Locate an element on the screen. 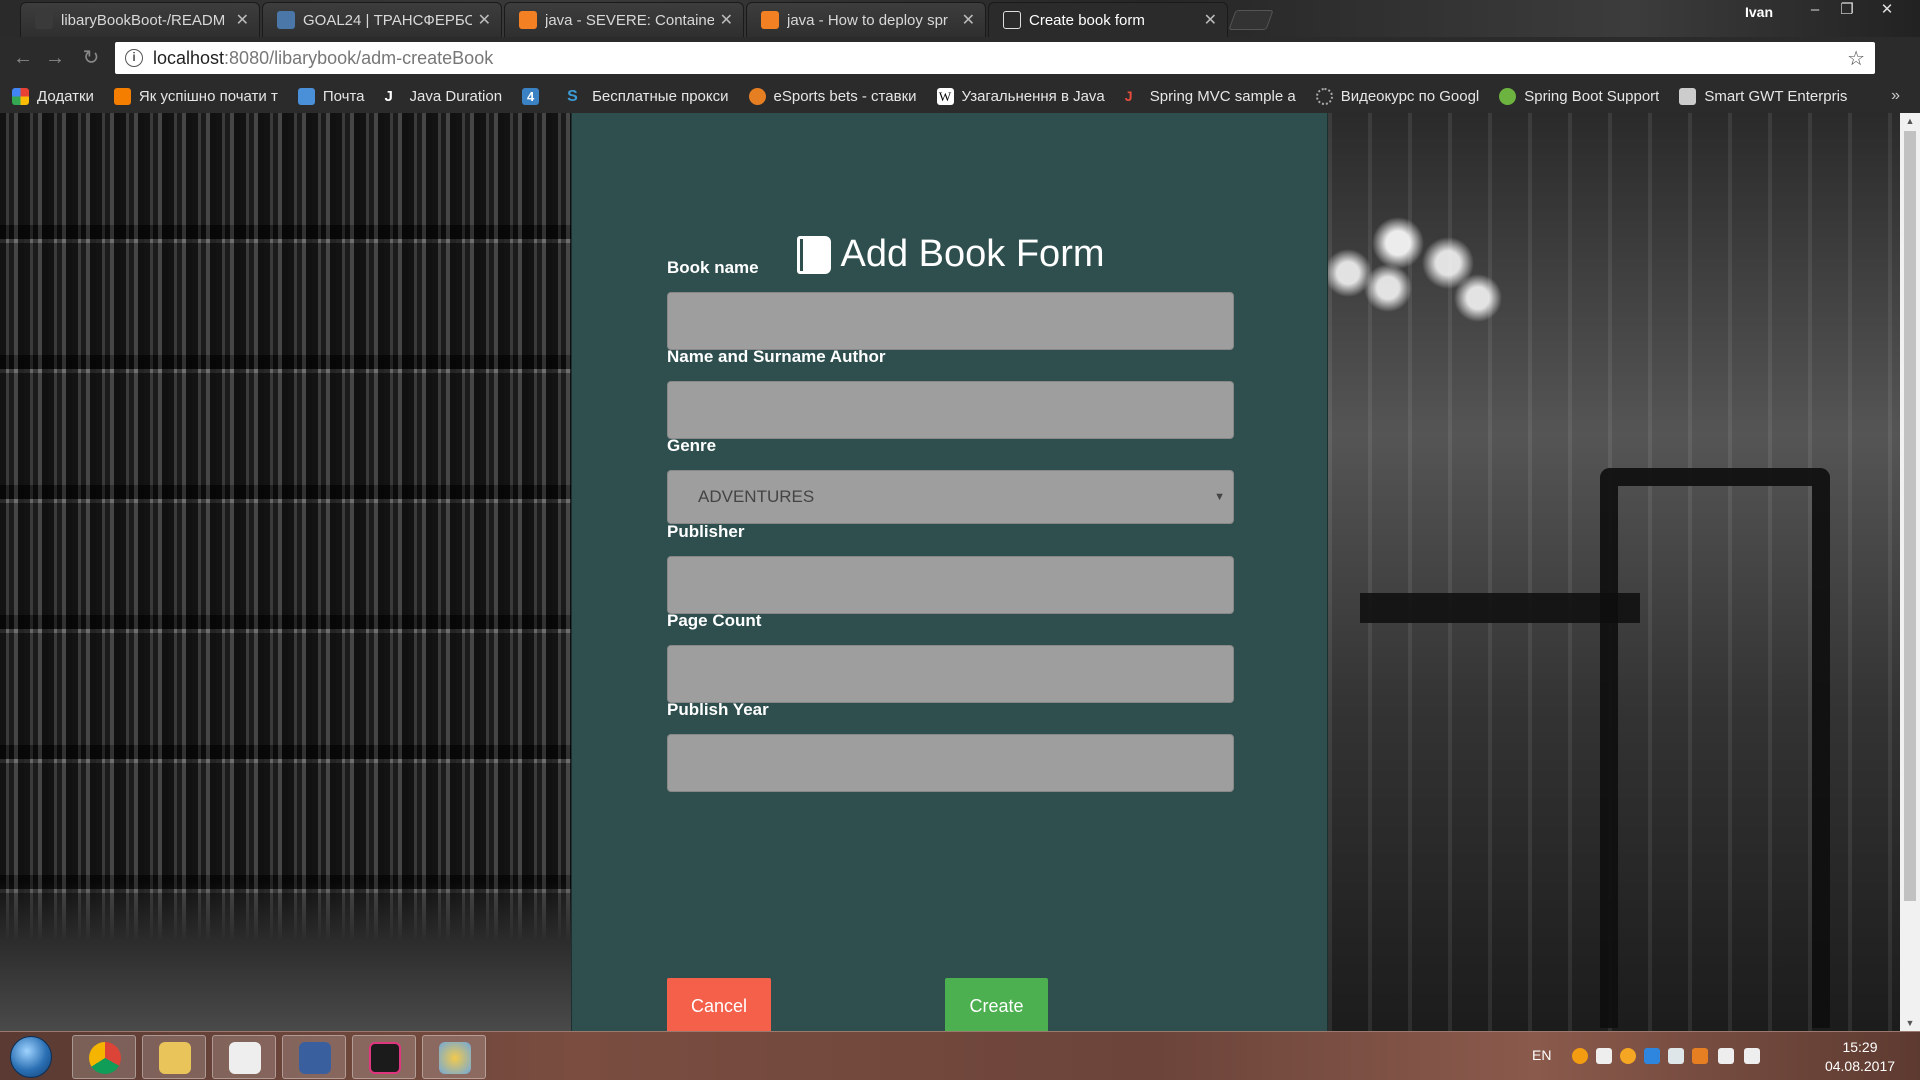  bookmark-wikipedia: W Узагальнення в Java is located at coordinates (1020, 96).